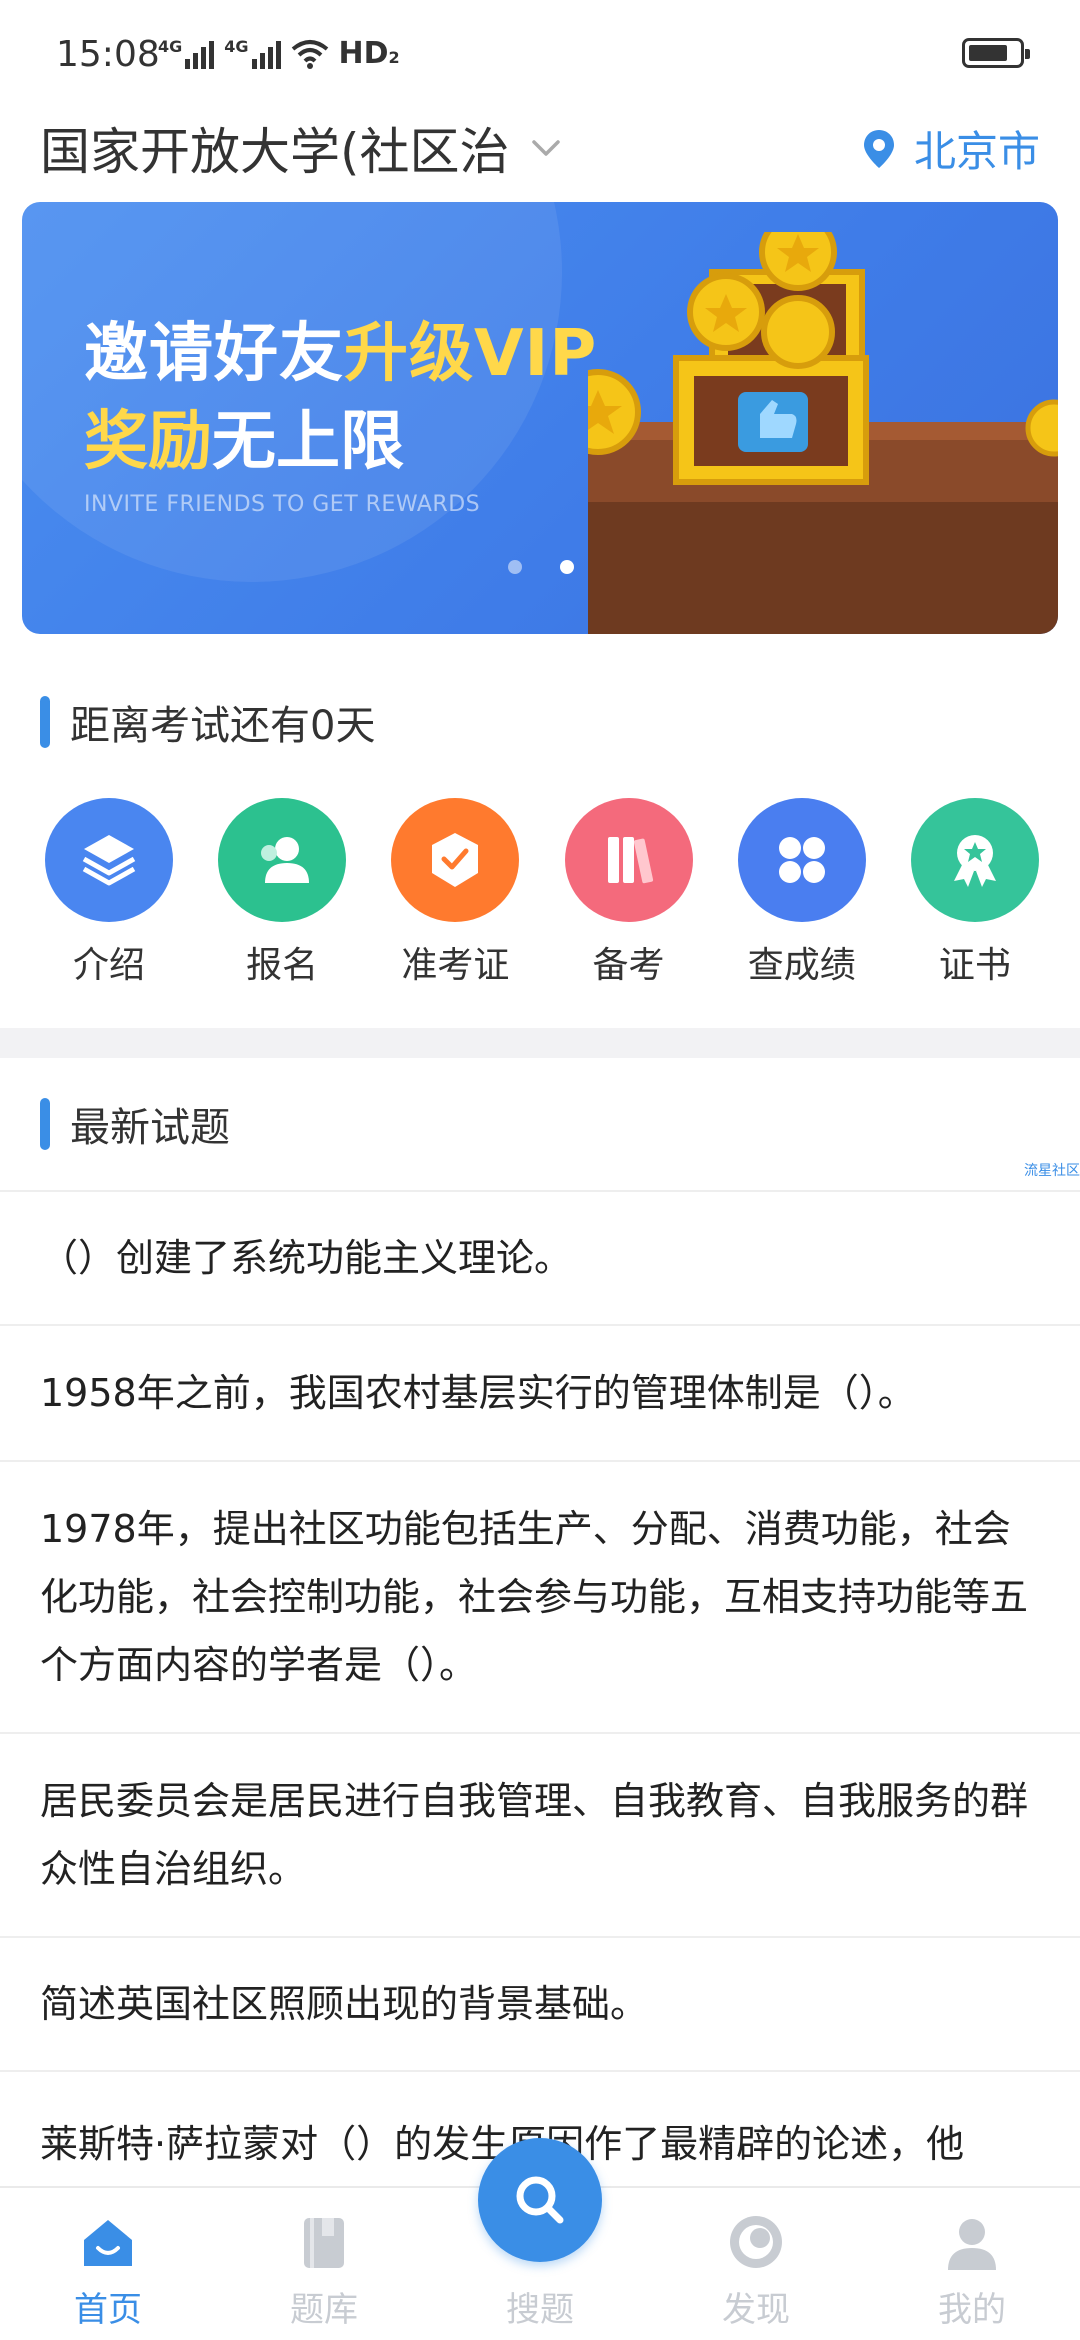  I want to click on books-icon, so click(628, 860).